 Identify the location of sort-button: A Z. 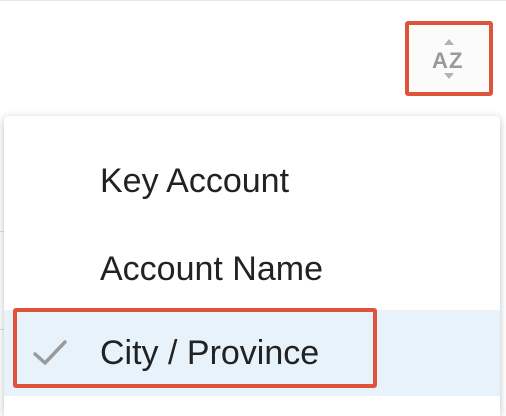
(449, 58).